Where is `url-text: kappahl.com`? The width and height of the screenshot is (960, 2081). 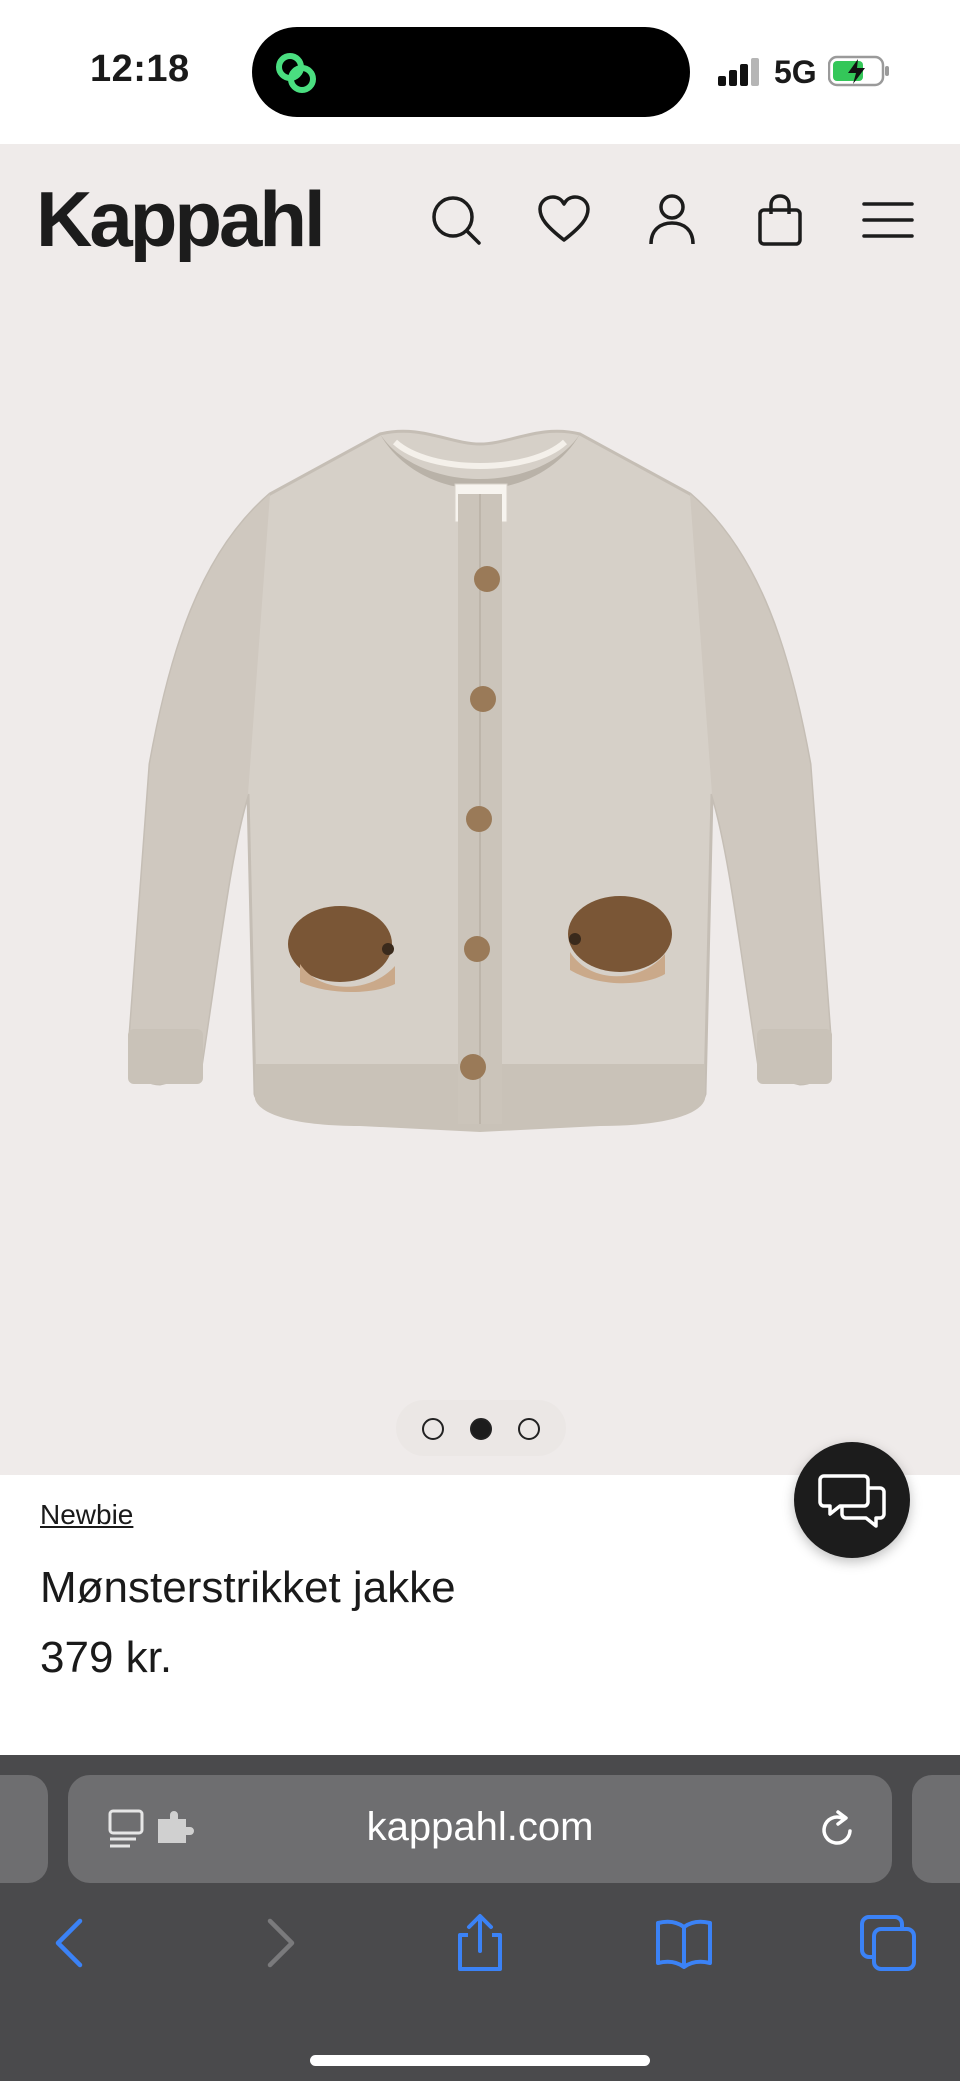
url-text: kappahl.com is located at coordinates (480, 1827).